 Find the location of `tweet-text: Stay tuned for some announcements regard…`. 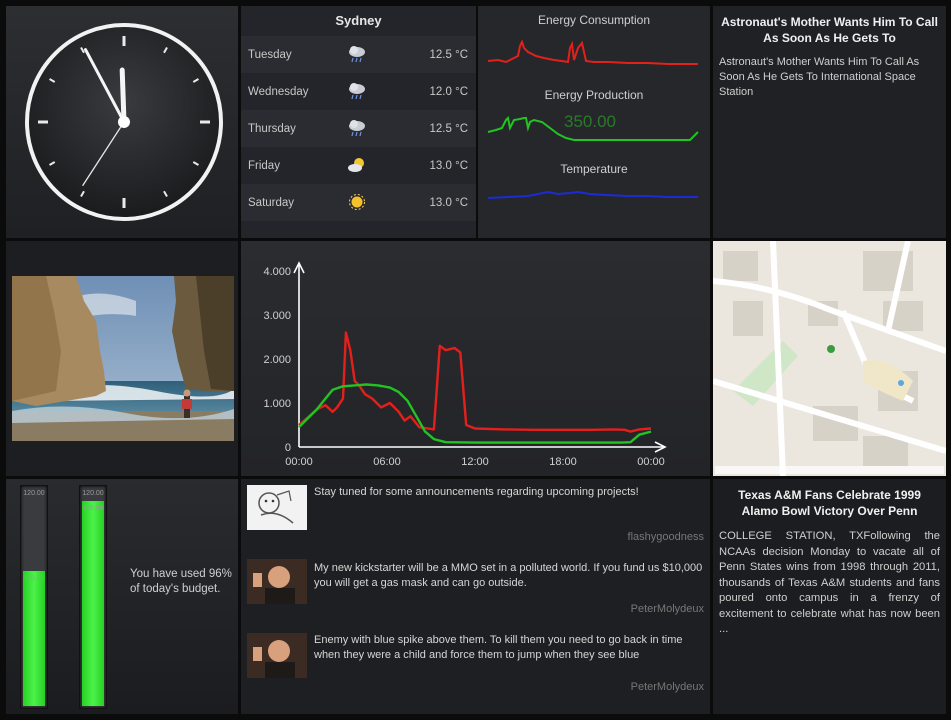

tweet-text: Stay tuned for some announcements regard… is located at coordinates (476, 492).